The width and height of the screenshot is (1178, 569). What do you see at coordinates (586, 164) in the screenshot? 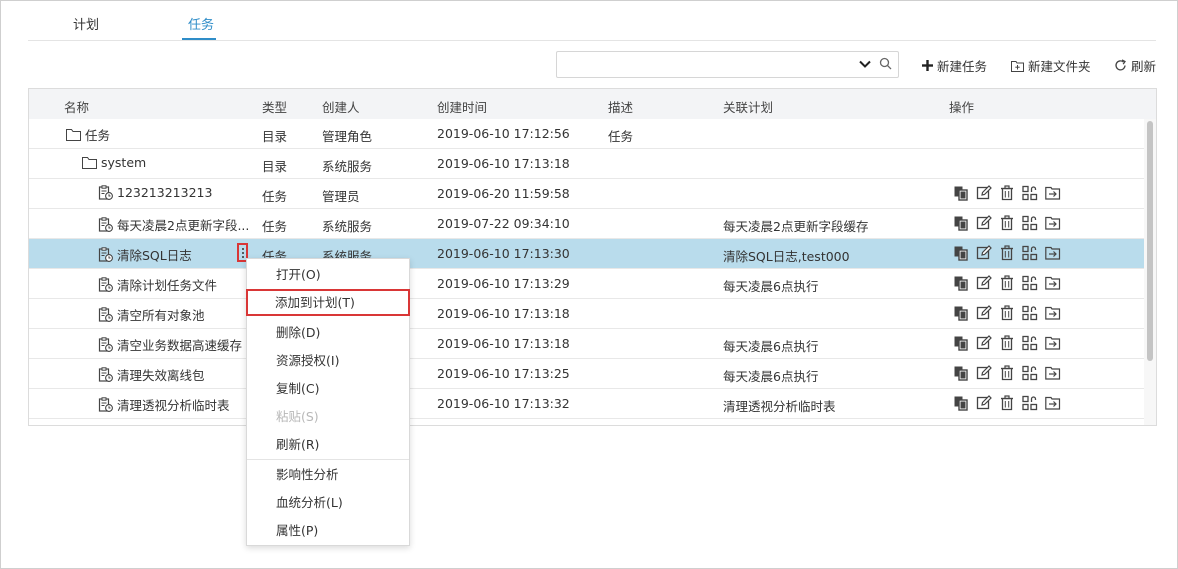
I see `table-row: system 目录 系统服务 2019-06-10 17:13:18` at bounding box center [586, 164].